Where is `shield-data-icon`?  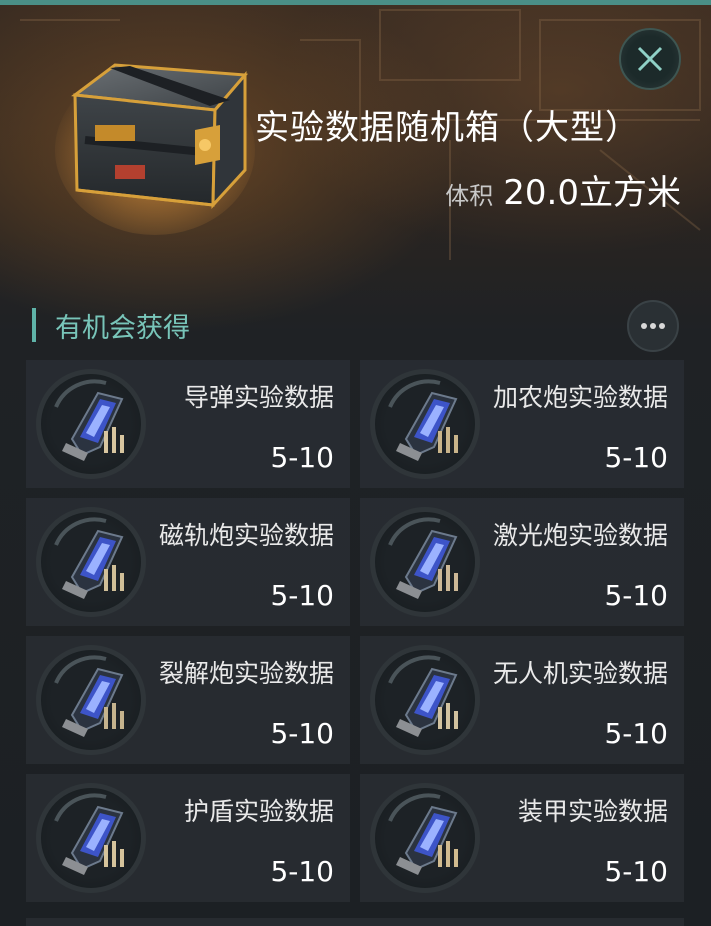 shield-data-icon is located at coordinates (91, 838).